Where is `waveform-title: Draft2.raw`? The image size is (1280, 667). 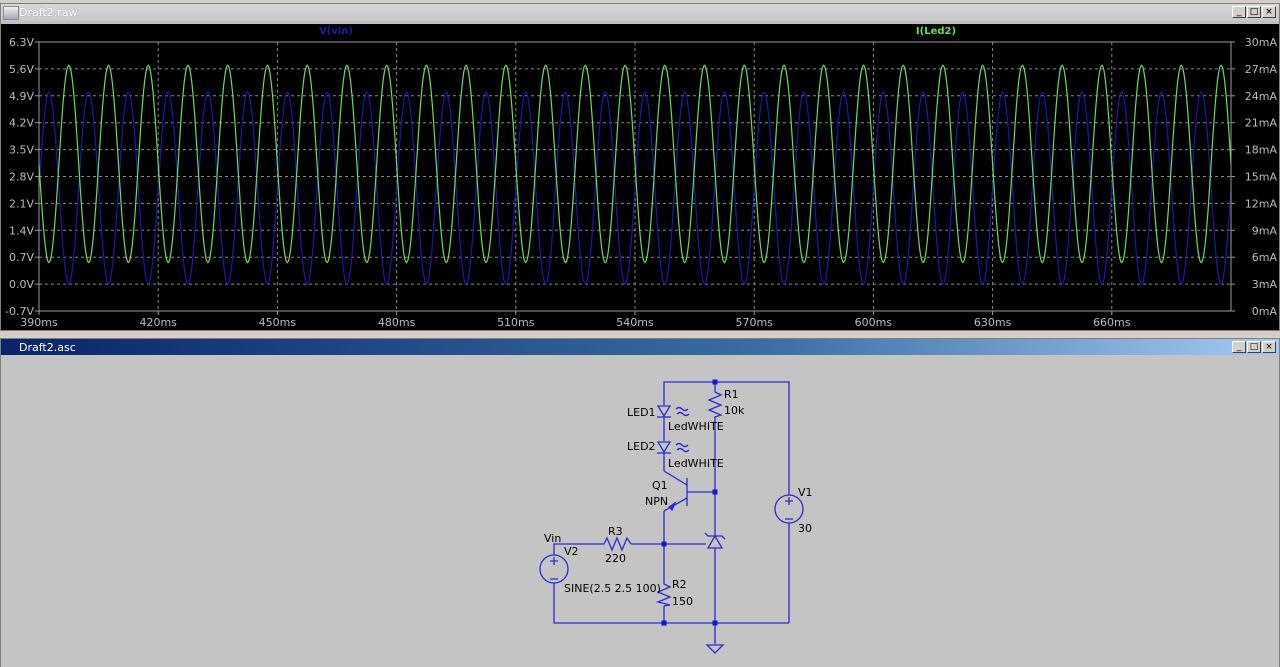 waveform-title: Draft2.raw is located at coordinates (48, 12).